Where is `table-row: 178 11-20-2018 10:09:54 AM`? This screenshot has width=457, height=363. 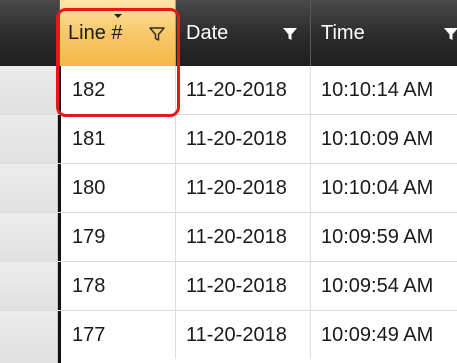
table-row: 178 11-20-2018 10:09:54 AM is located at coordinates (228, 286).